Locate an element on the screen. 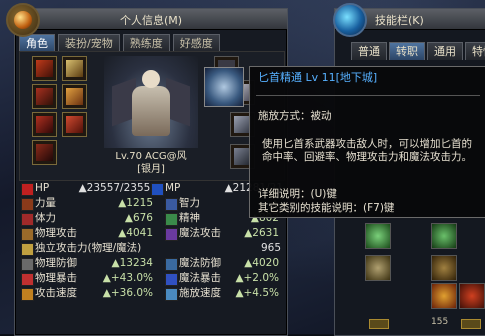  tab-avatar-pet: 装扮/宠物 is located at coordinates (89, 43).